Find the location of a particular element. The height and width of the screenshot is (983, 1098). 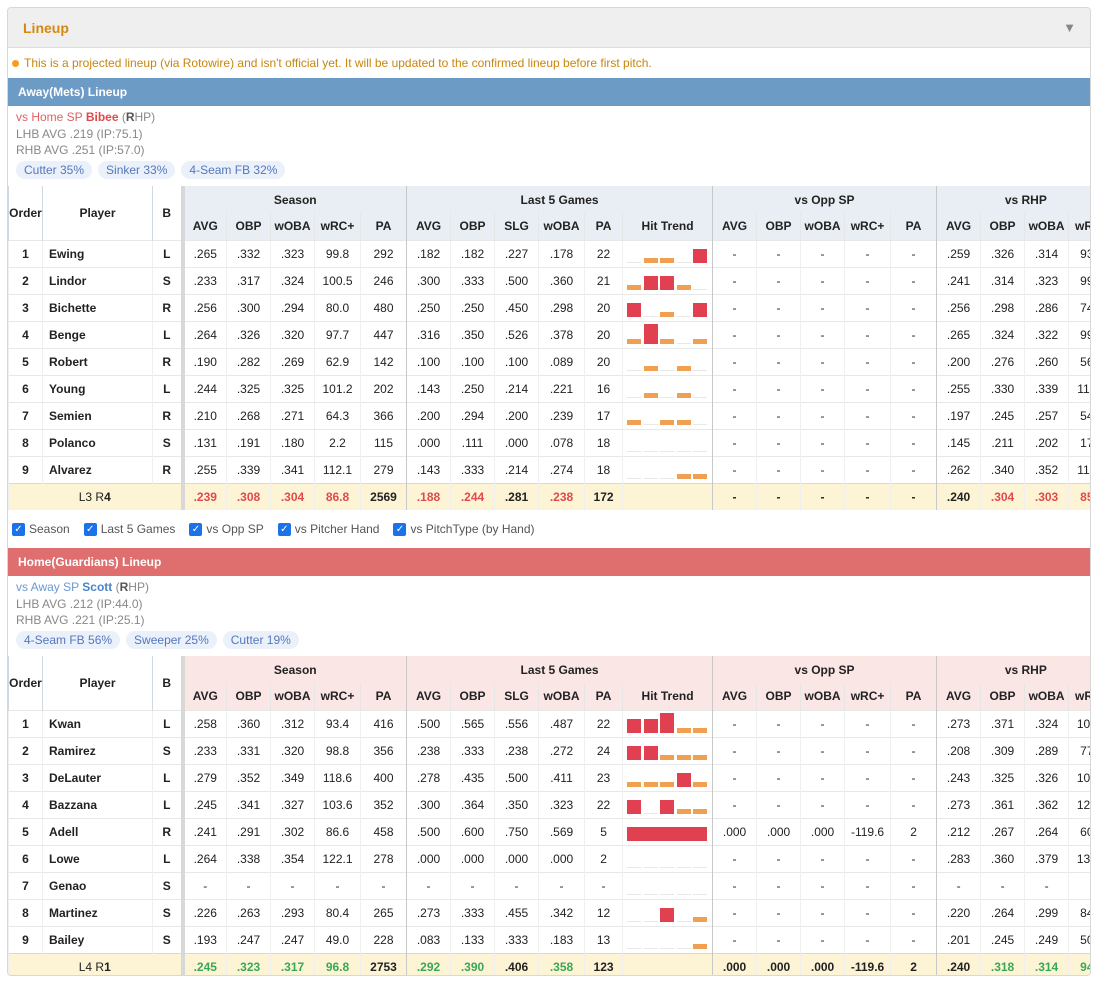

player-name: Alvarez is located at coordinates (97, 469).